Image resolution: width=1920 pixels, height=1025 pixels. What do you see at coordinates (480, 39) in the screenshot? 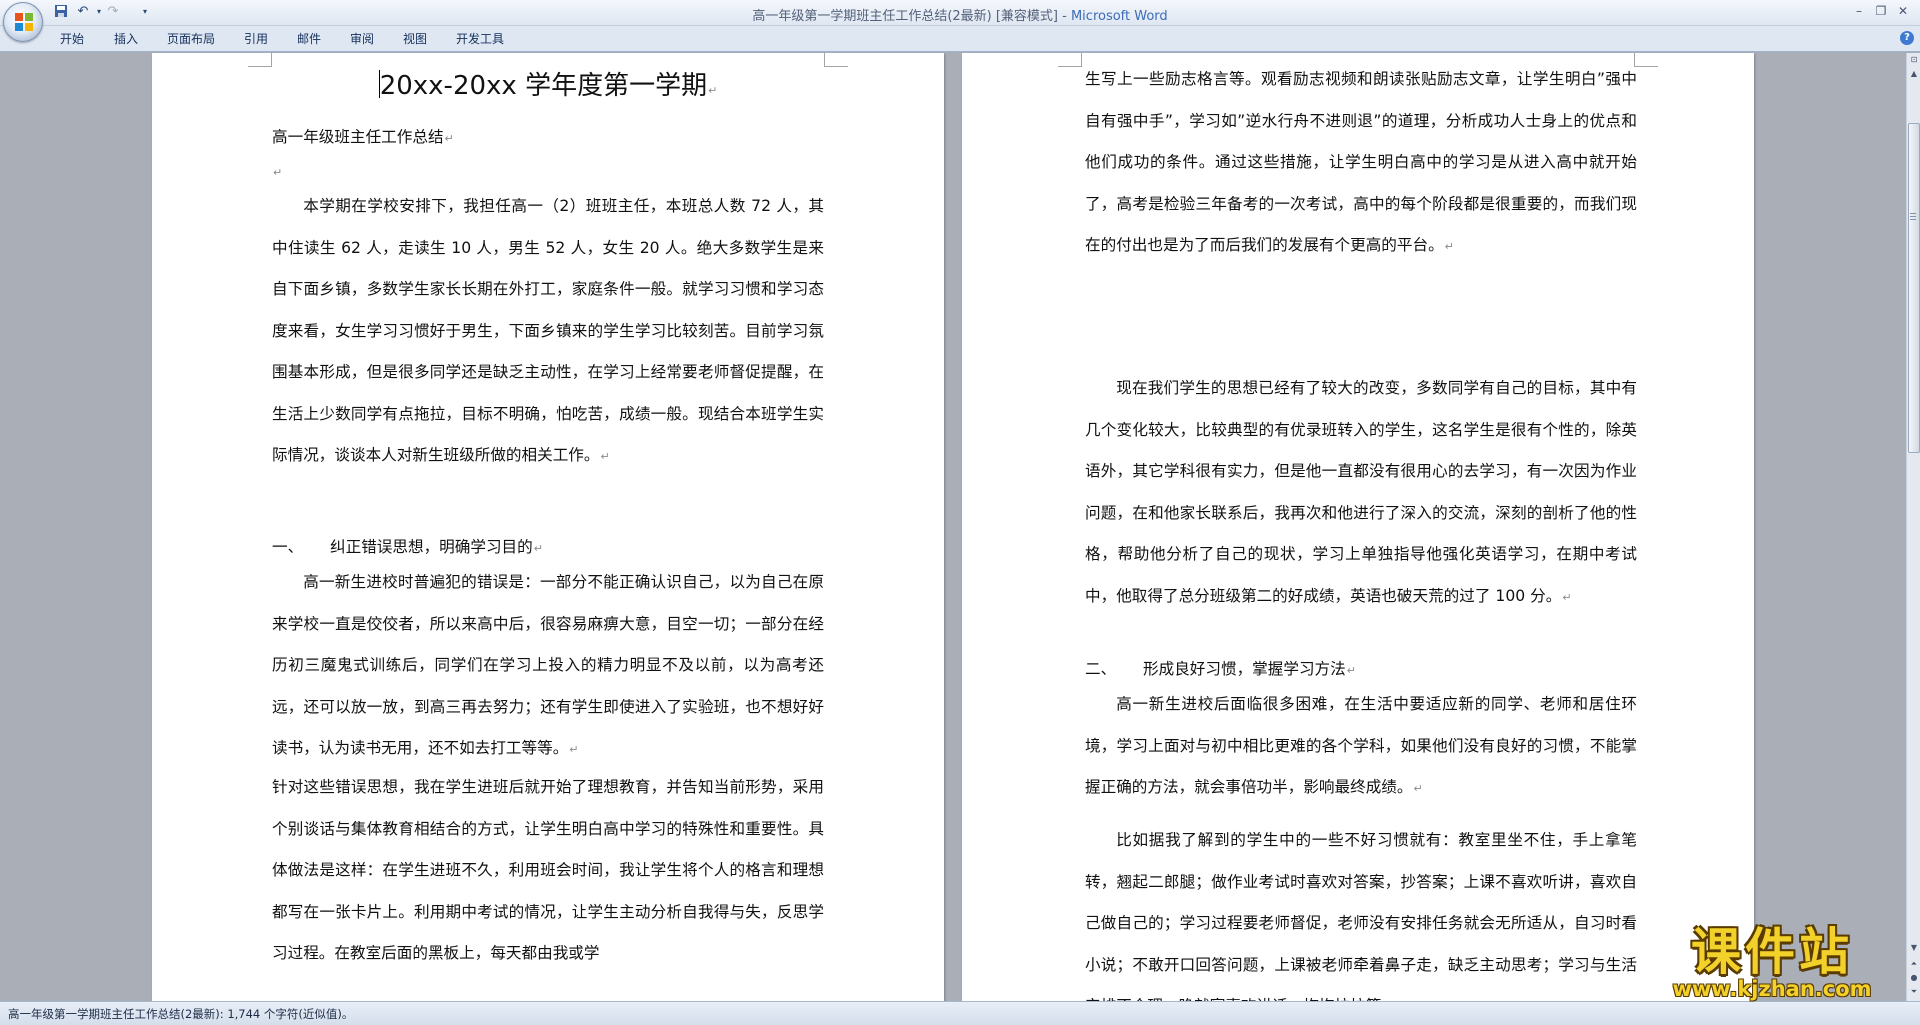
I see `tab-developer: 开发工具` at bounding box center [480, 39].